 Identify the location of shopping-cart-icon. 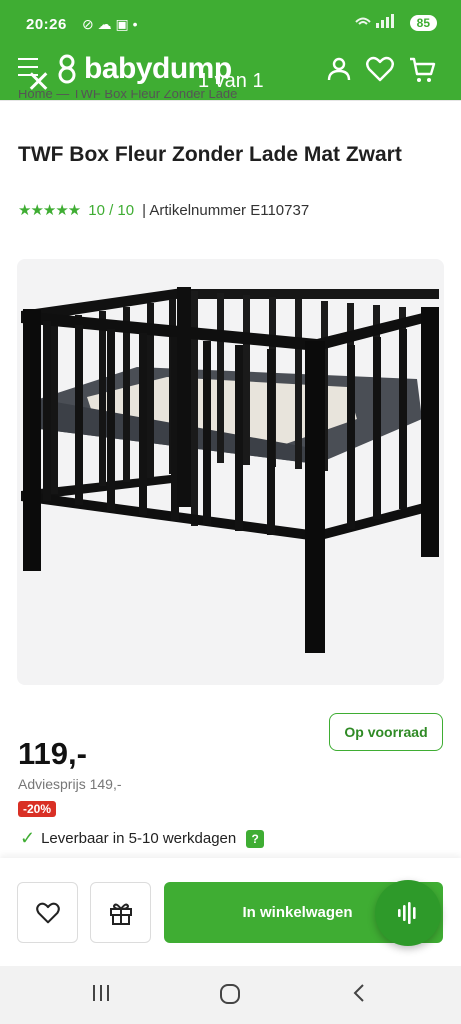
(422, 72).